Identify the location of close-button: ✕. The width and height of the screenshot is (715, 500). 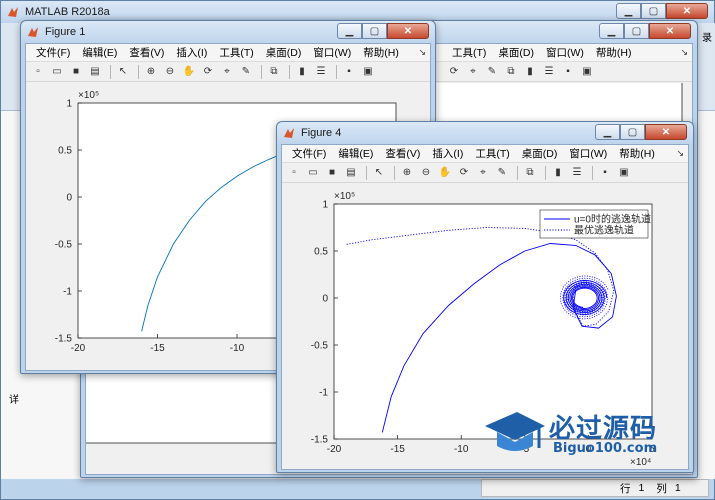
(687, 11).